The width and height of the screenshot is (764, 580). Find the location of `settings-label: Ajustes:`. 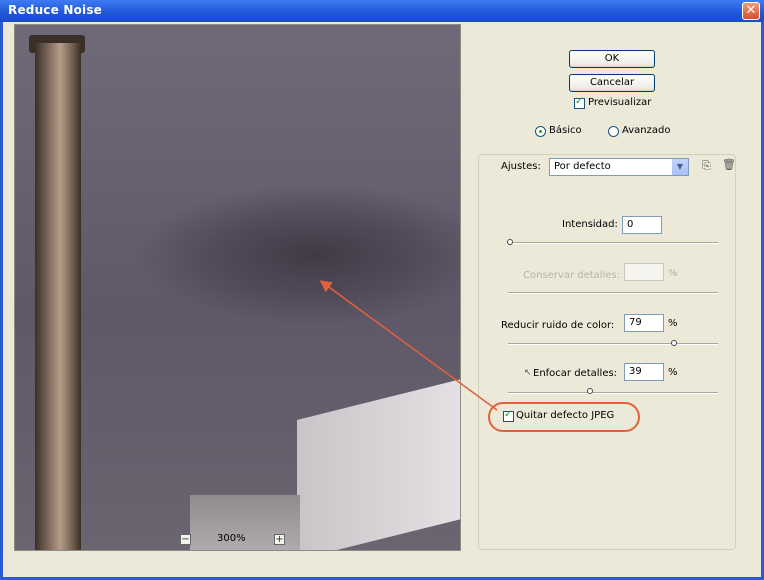

settings-label: Ajustes: is located at coordinates (521, 166).